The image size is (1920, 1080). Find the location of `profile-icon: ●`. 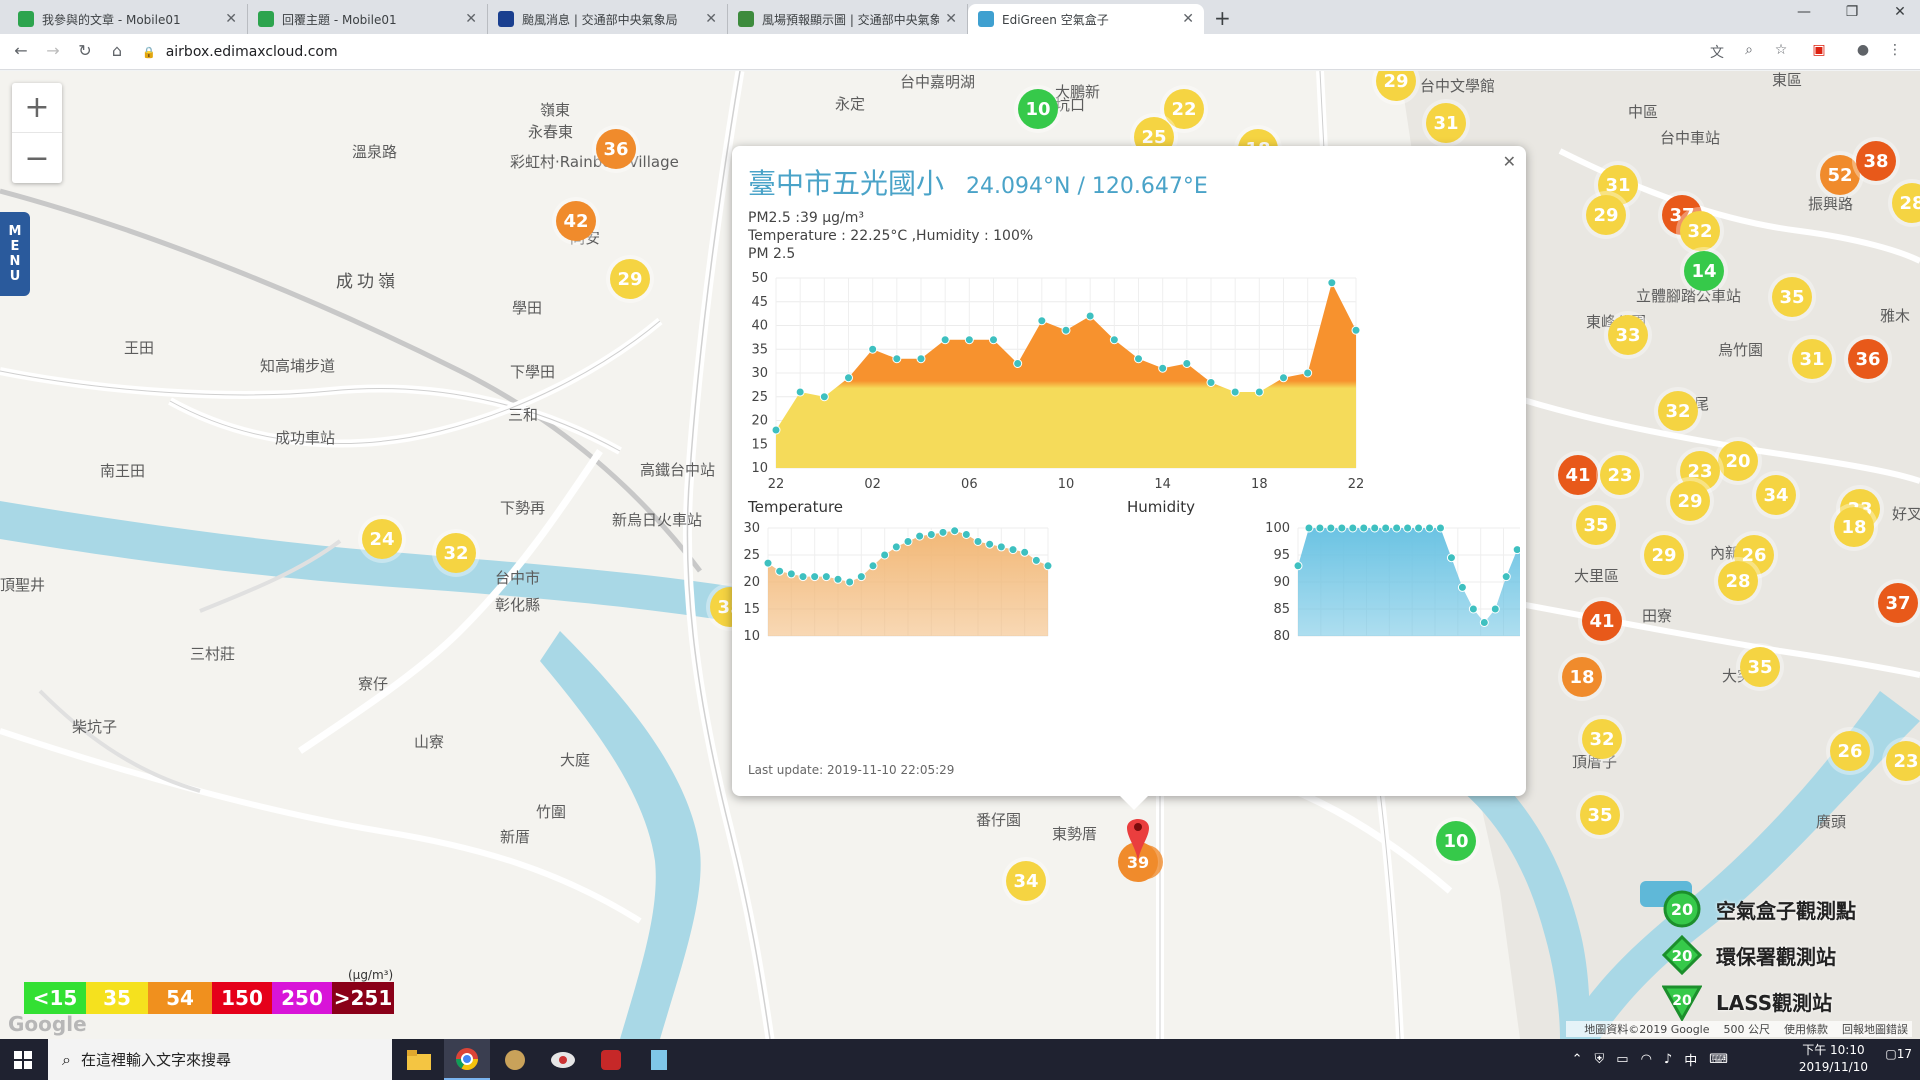

profile-icon: ● is located at coordinates (1863, 50).